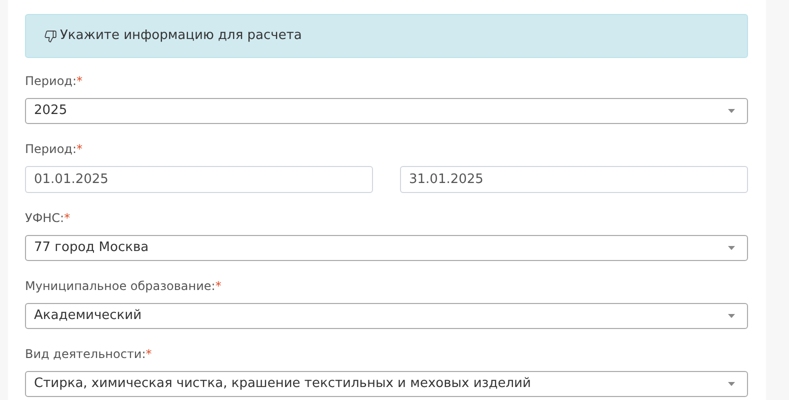 The image size is (789, 400). Describe the element at coordinates (386, 248) in the screenshot. I see `select-field: 77 город Москва` at that location.